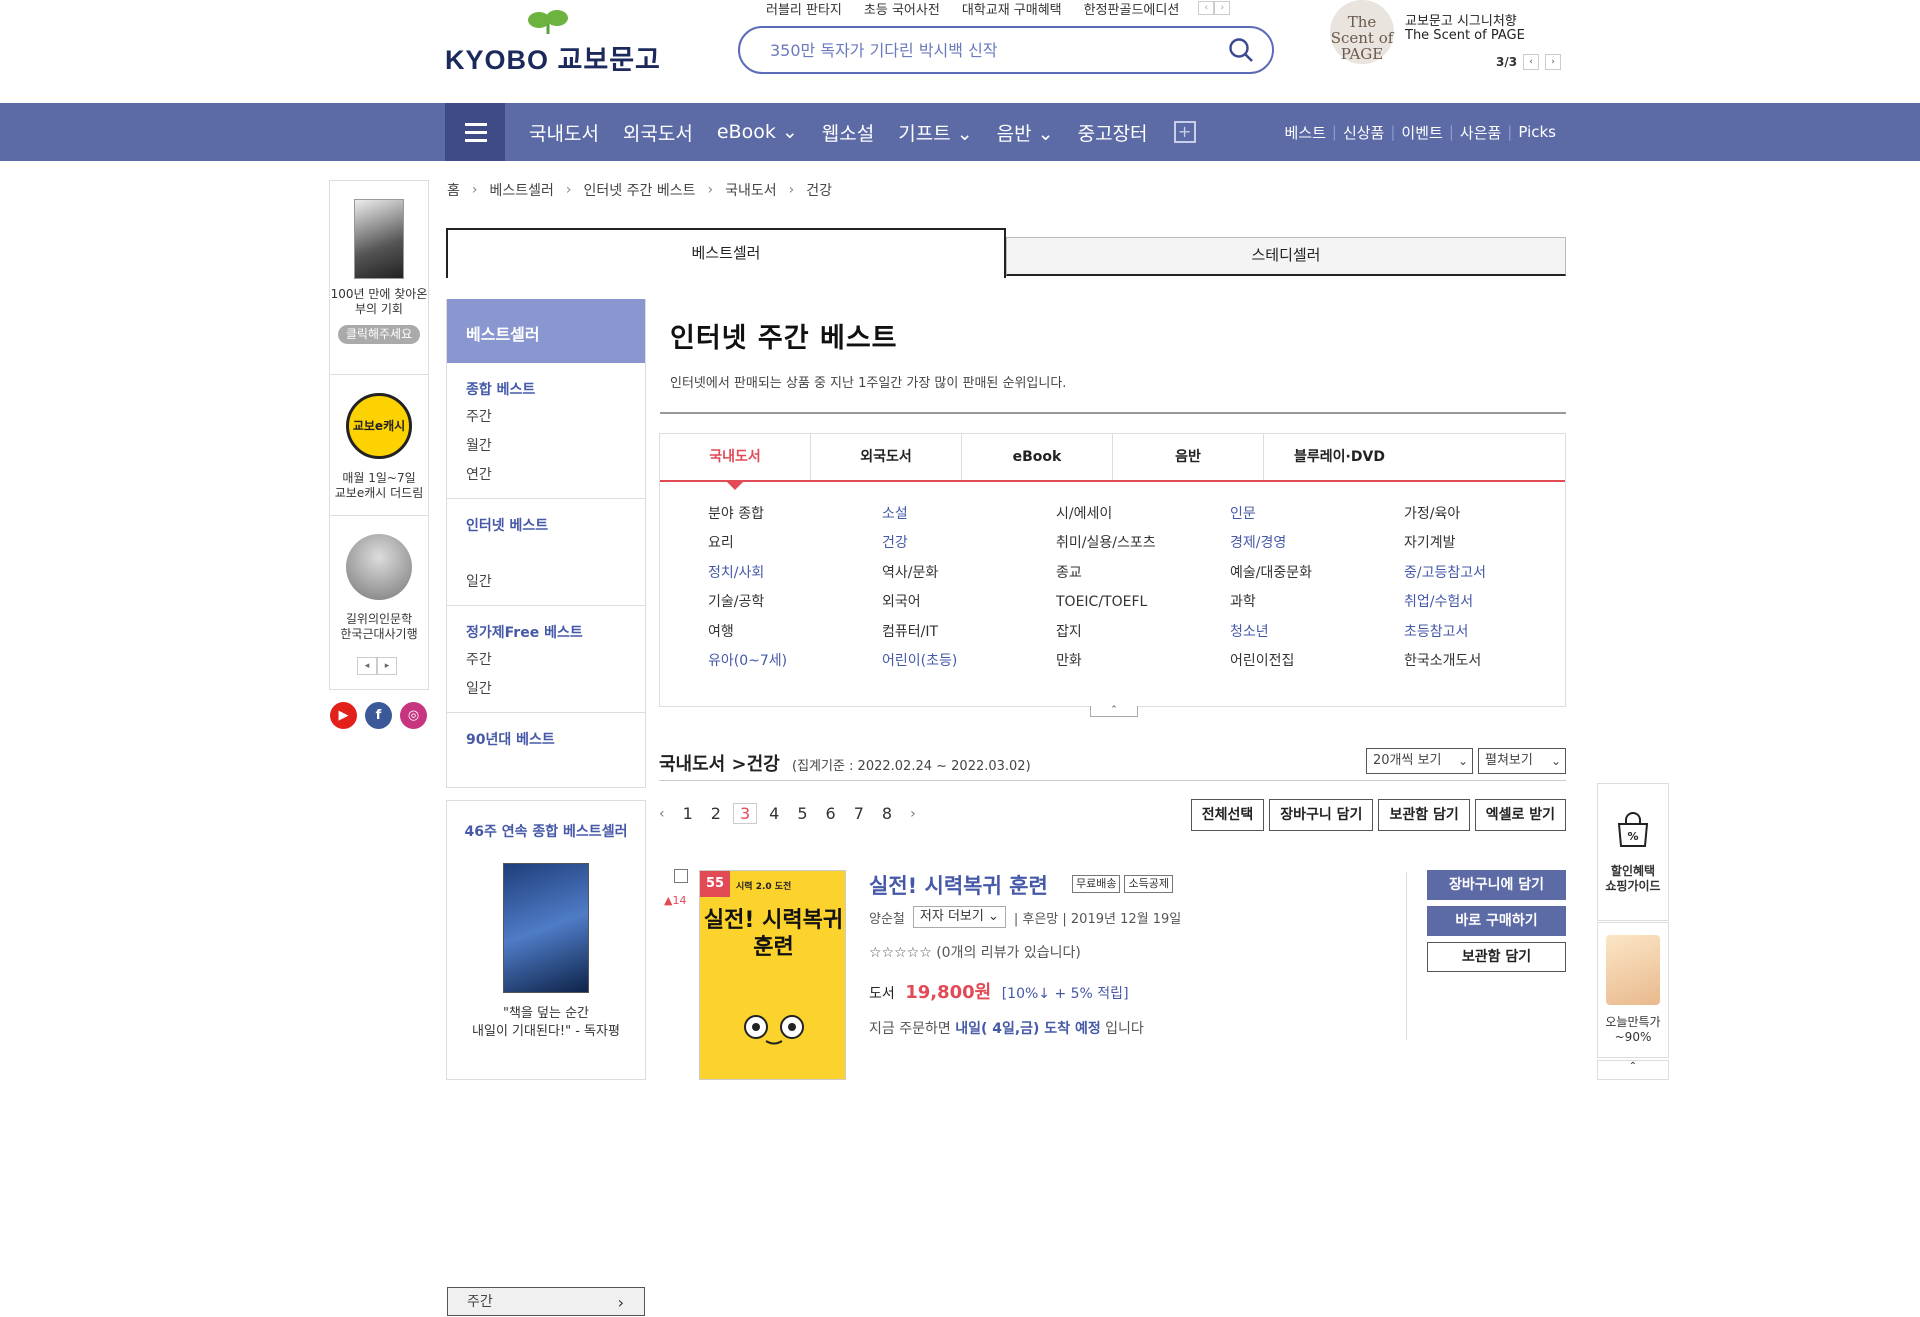 This screenshot has width=1920, height=1317. What do you see at coordinates (745, 813) in the screenshot?
I see `page-current: 3` at bounding box center [745, 813].